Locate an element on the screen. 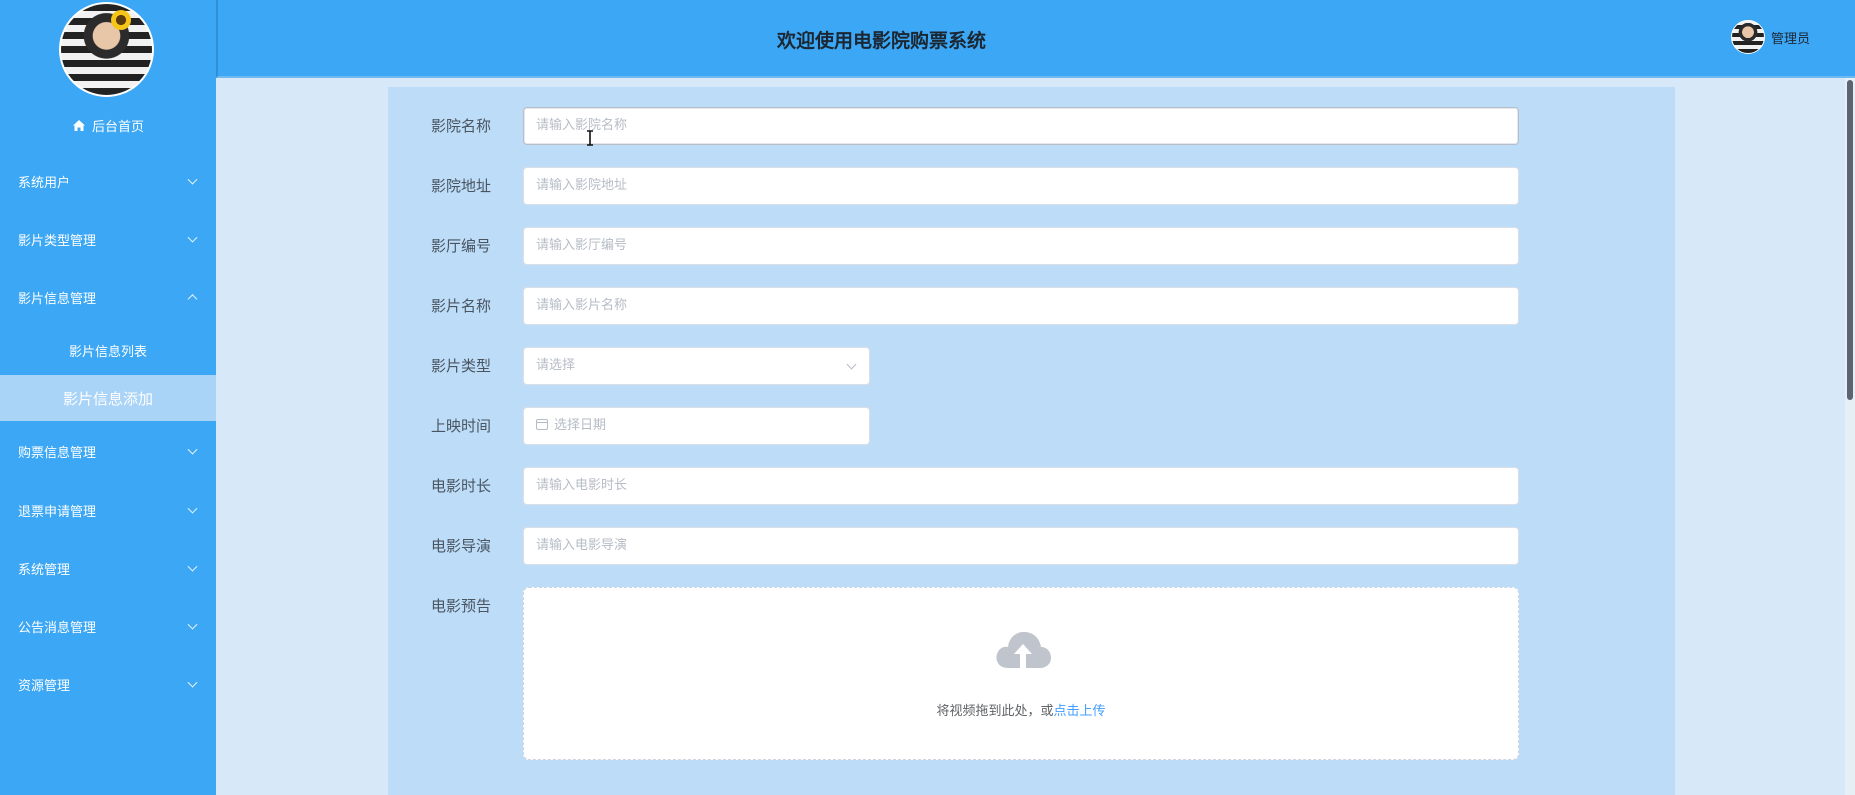 This screenshot has width=1855, height=795. hall-number-input: 请输入影厅编号 is located at coordinates (1021, 246).